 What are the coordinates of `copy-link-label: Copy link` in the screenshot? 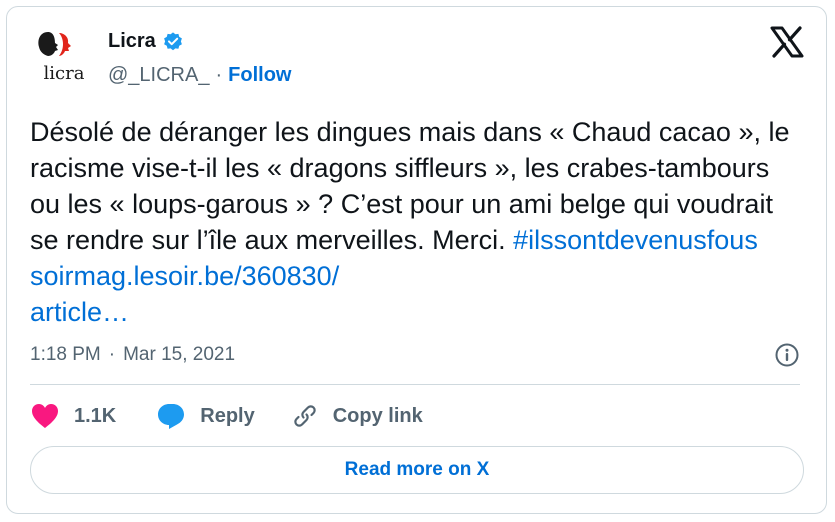 It's located at (377, 415).